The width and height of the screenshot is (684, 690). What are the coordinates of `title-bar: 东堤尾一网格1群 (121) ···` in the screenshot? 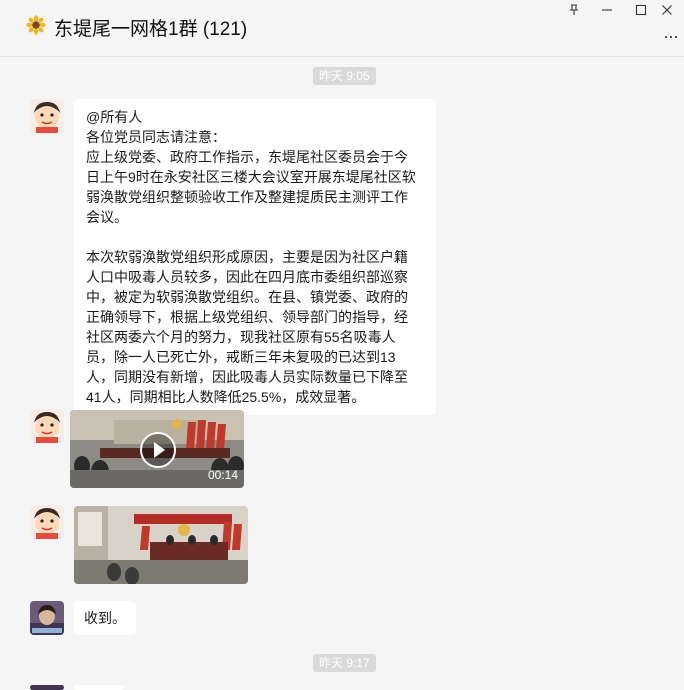 It's located at (342, 28).